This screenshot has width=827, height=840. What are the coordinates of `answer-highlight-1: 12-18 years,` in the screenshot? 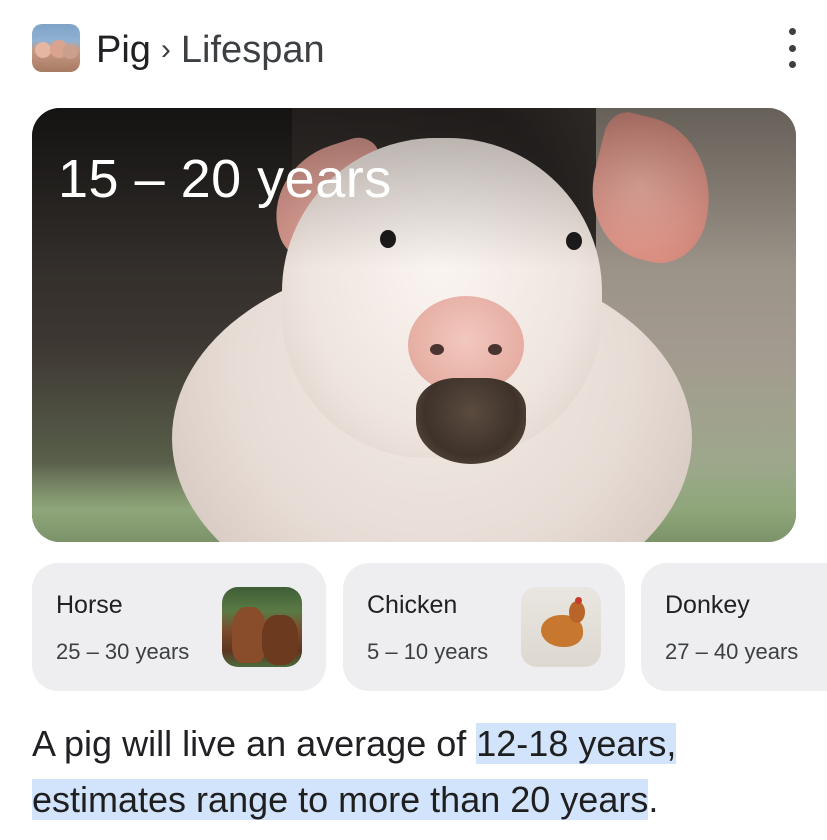 It's located at (576, 743).